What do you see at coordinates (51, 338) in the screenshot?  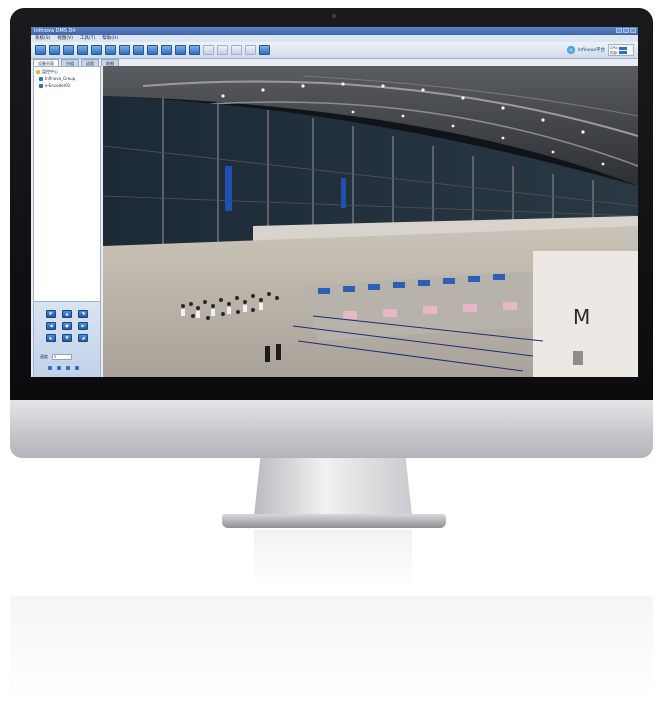 I see `ptz-down-left-button: ◣` at bounding box center [51, 338].